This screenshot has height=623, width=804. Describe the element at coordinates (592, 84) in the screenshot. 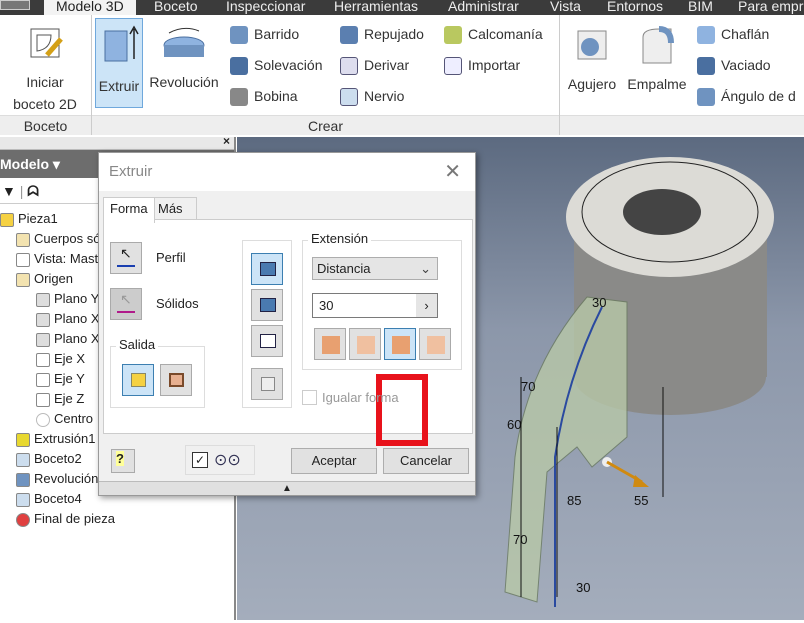

I see `hole-label: Agujero` at that location.